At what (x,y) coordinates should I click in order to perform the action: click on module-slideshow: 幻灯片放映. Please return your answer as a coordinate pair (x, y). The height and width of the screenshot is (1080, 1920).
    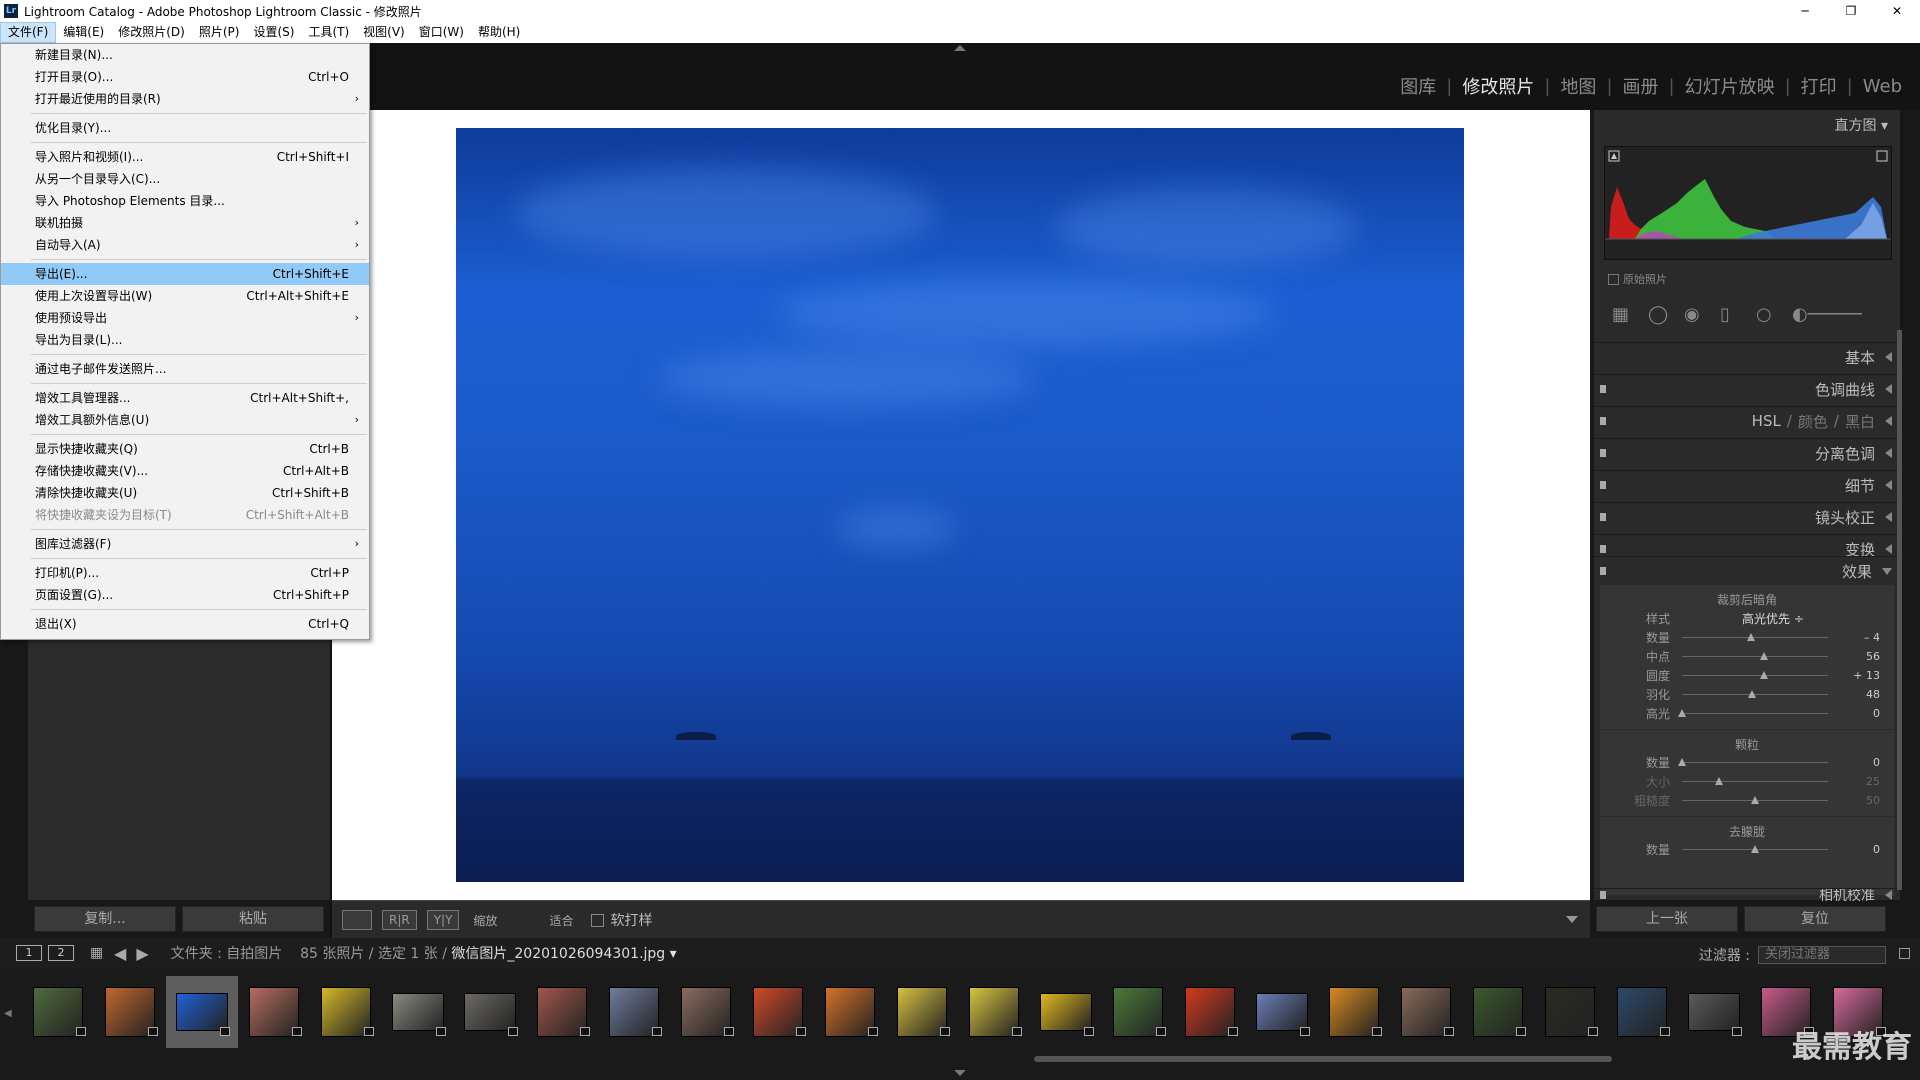
    Looking at the image, I should click on (1730, 86).